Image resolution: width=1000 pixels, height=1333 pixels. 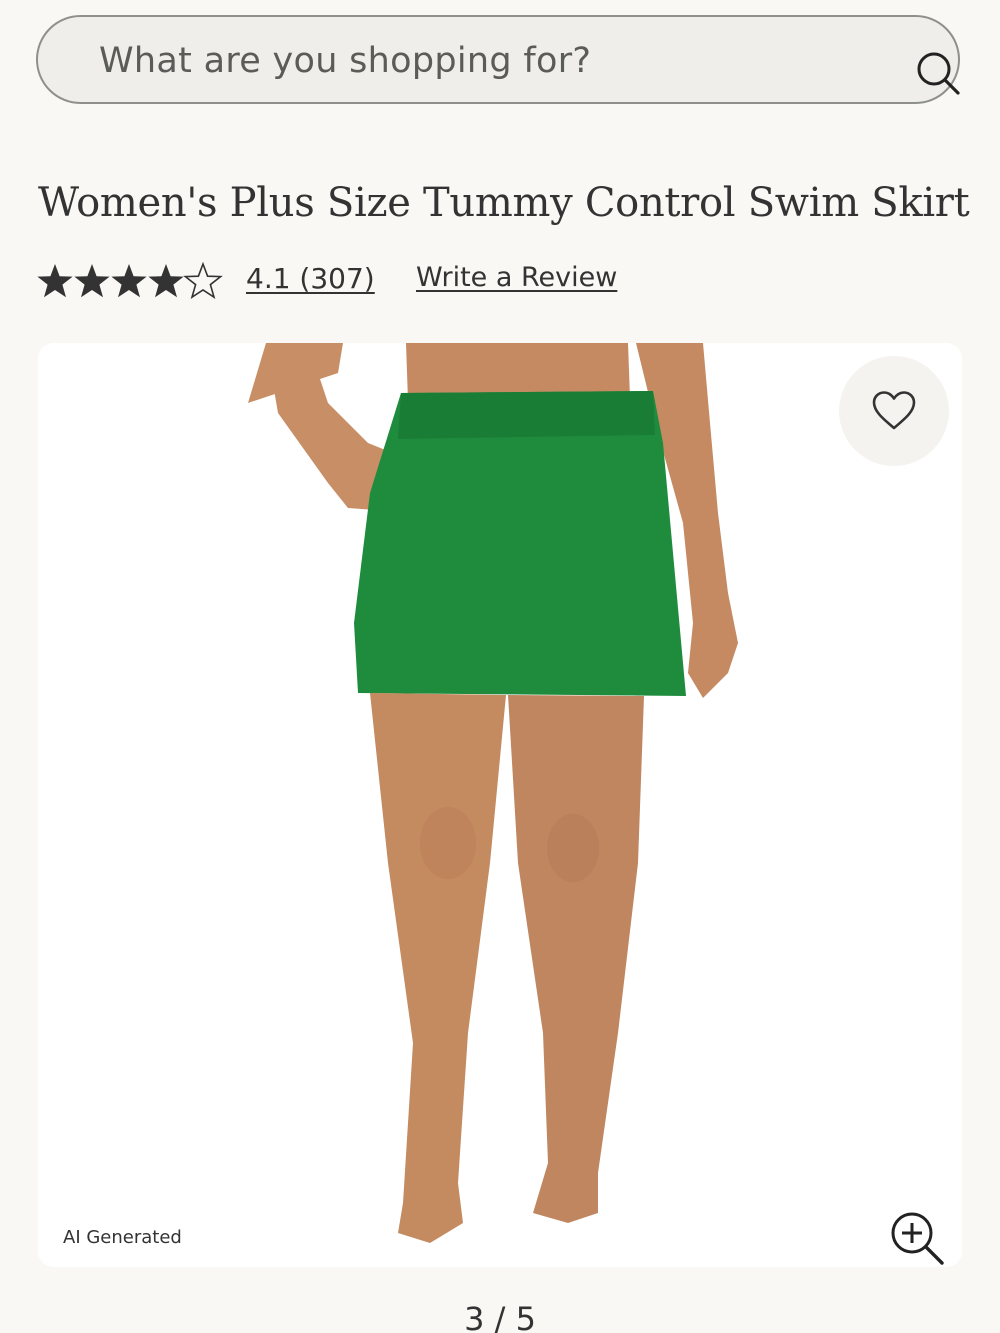 I want to click on heart-icon, so click(x=894, y=410).